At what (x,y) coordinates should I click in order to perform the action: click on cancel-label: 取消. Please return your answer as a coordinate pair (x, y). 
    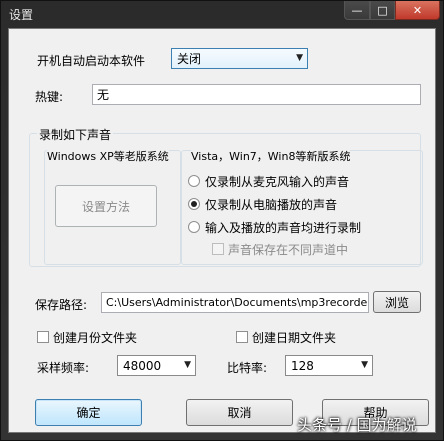
    Looking at the image, I should click on (239, 413).